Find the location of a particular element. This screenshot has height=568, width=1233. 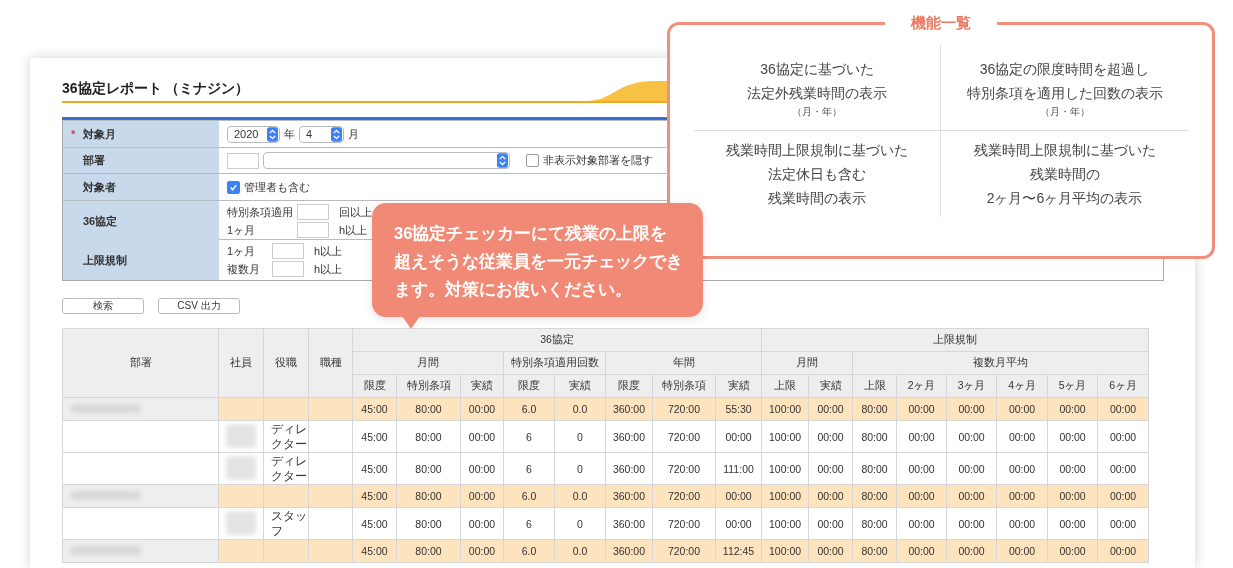

checkmark-icon is located at coordinates (233, 187).